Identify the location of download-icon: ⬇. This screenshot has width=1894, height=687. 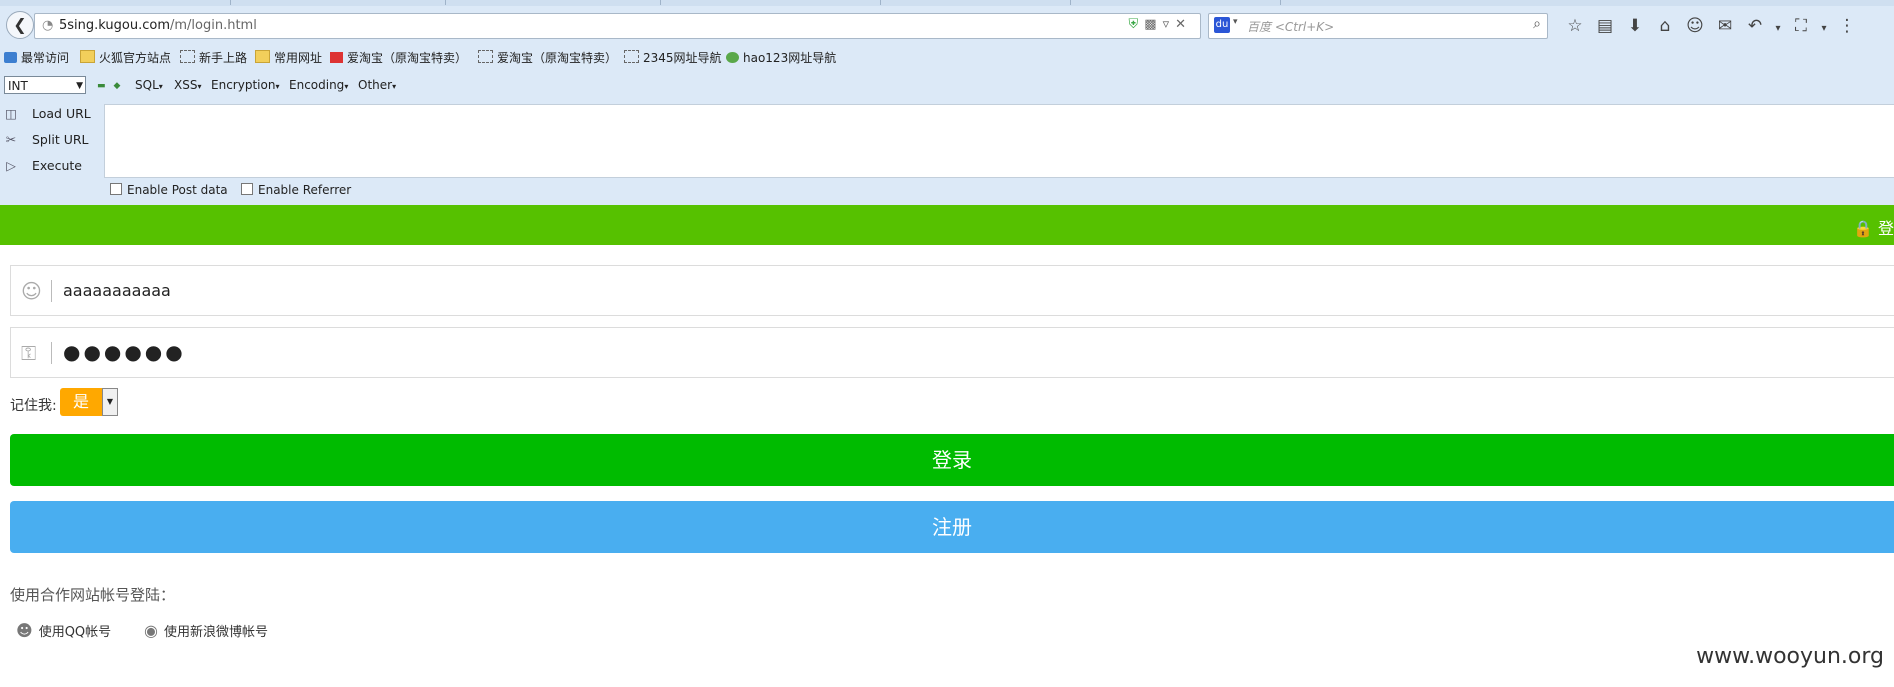
(1635, 26).